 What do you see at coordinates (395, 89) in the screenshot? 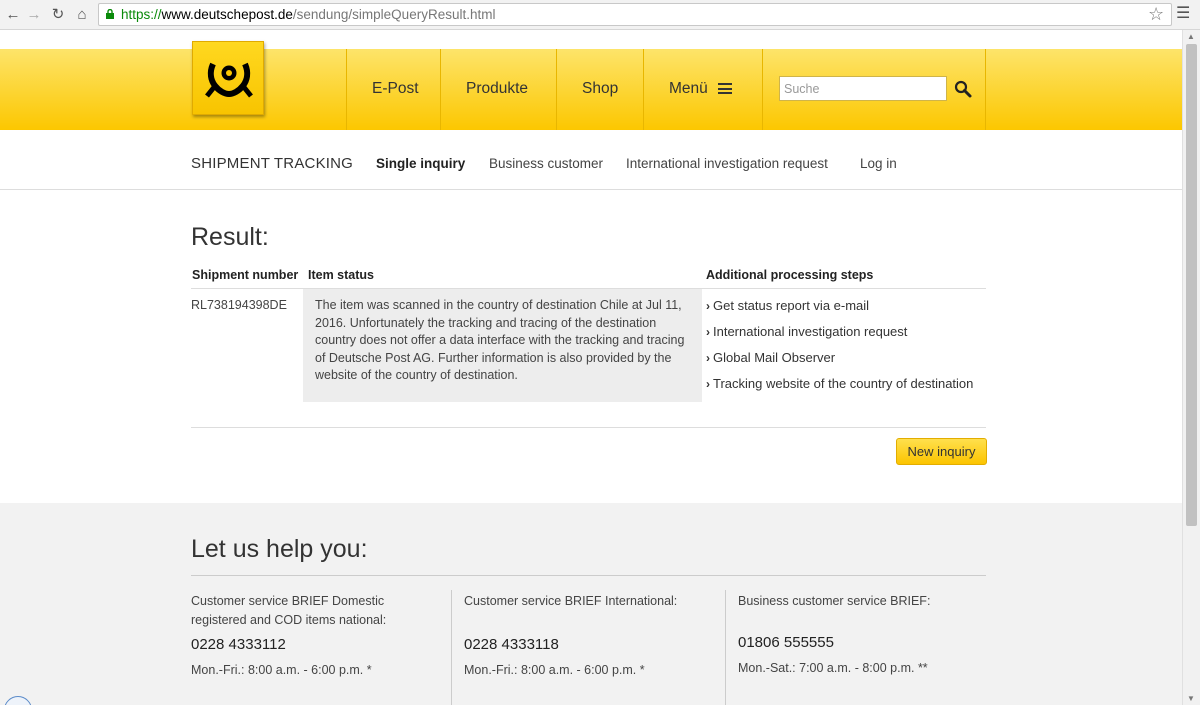
I see `nav-item-e-post: E-Post` at bounding box center [395, 89].